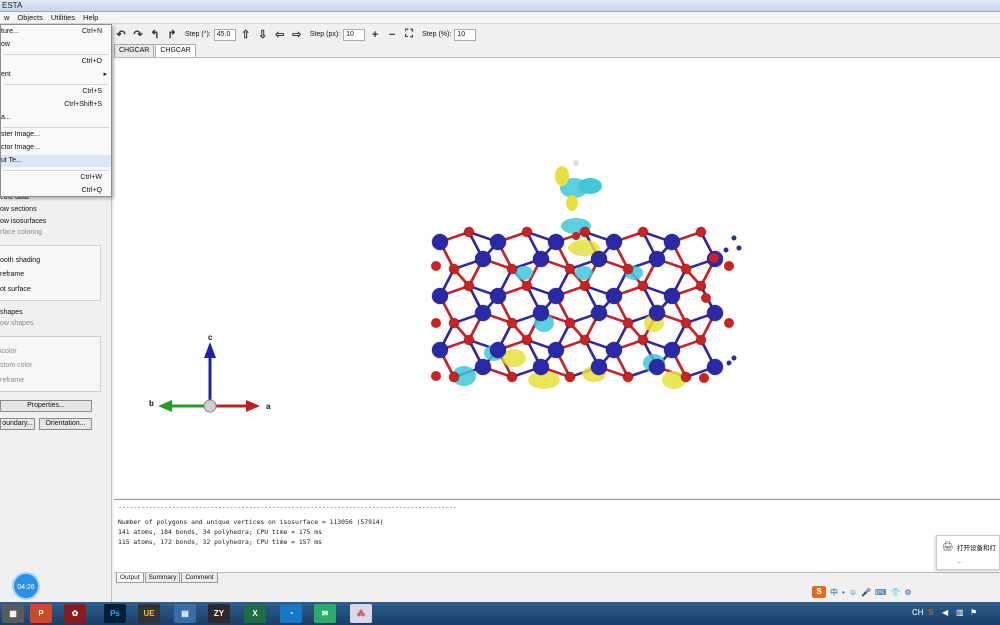 The width and height of the screenshot is (1000, 625). I want to click on ime-emoji-icon: ☺, so click(853, 592).